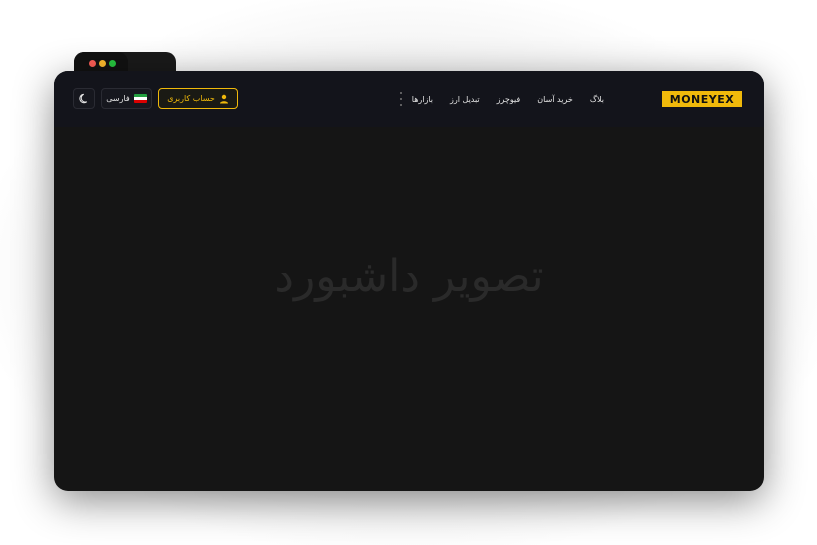 The width and height of the screenshot is (817, 545). I want to click on logo: MONEYEX, so click(702, 99).